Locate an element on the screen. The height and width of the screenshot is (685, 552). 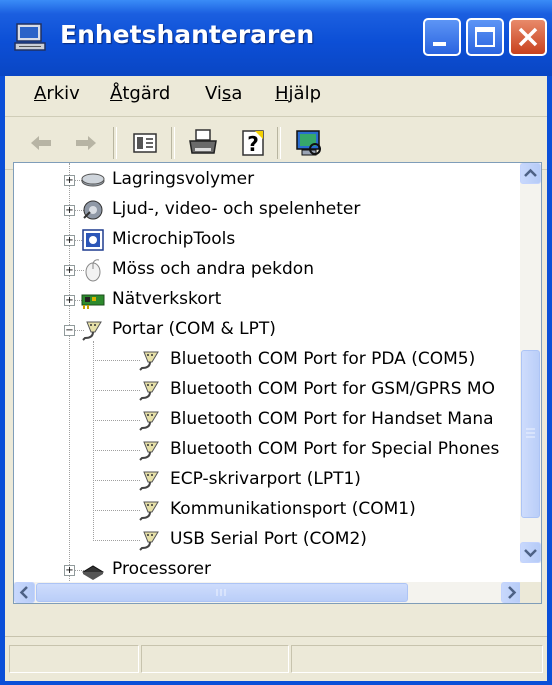
menu-visa-rest: a is located at coordinates (237, 93).